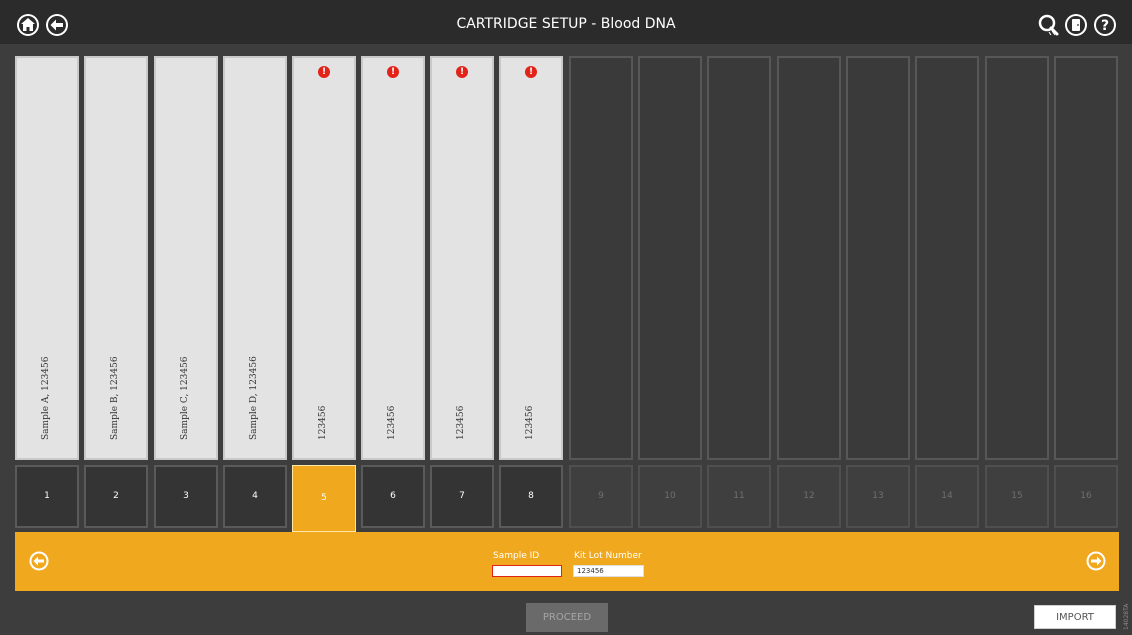 The image size is (1132, 635). Describe the element at coordinates (1086, 496) in the screenshot. I see `position-number: 16` at that location.